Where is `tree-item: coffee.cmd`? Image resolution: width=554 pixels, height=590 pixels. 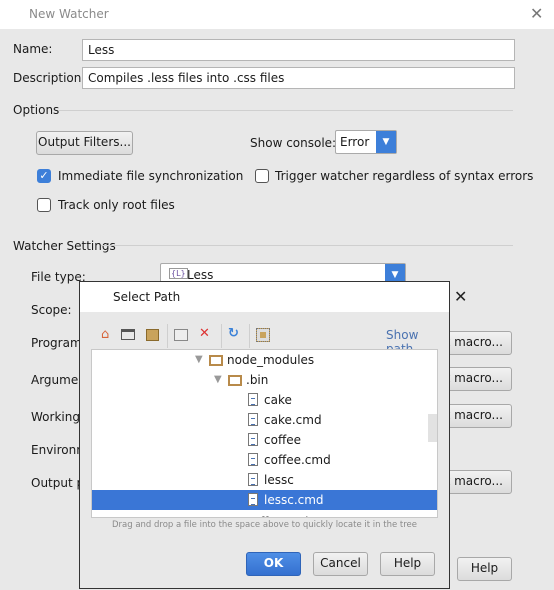
tree-item: coffee.cmd is located at coordinates (264, 460).